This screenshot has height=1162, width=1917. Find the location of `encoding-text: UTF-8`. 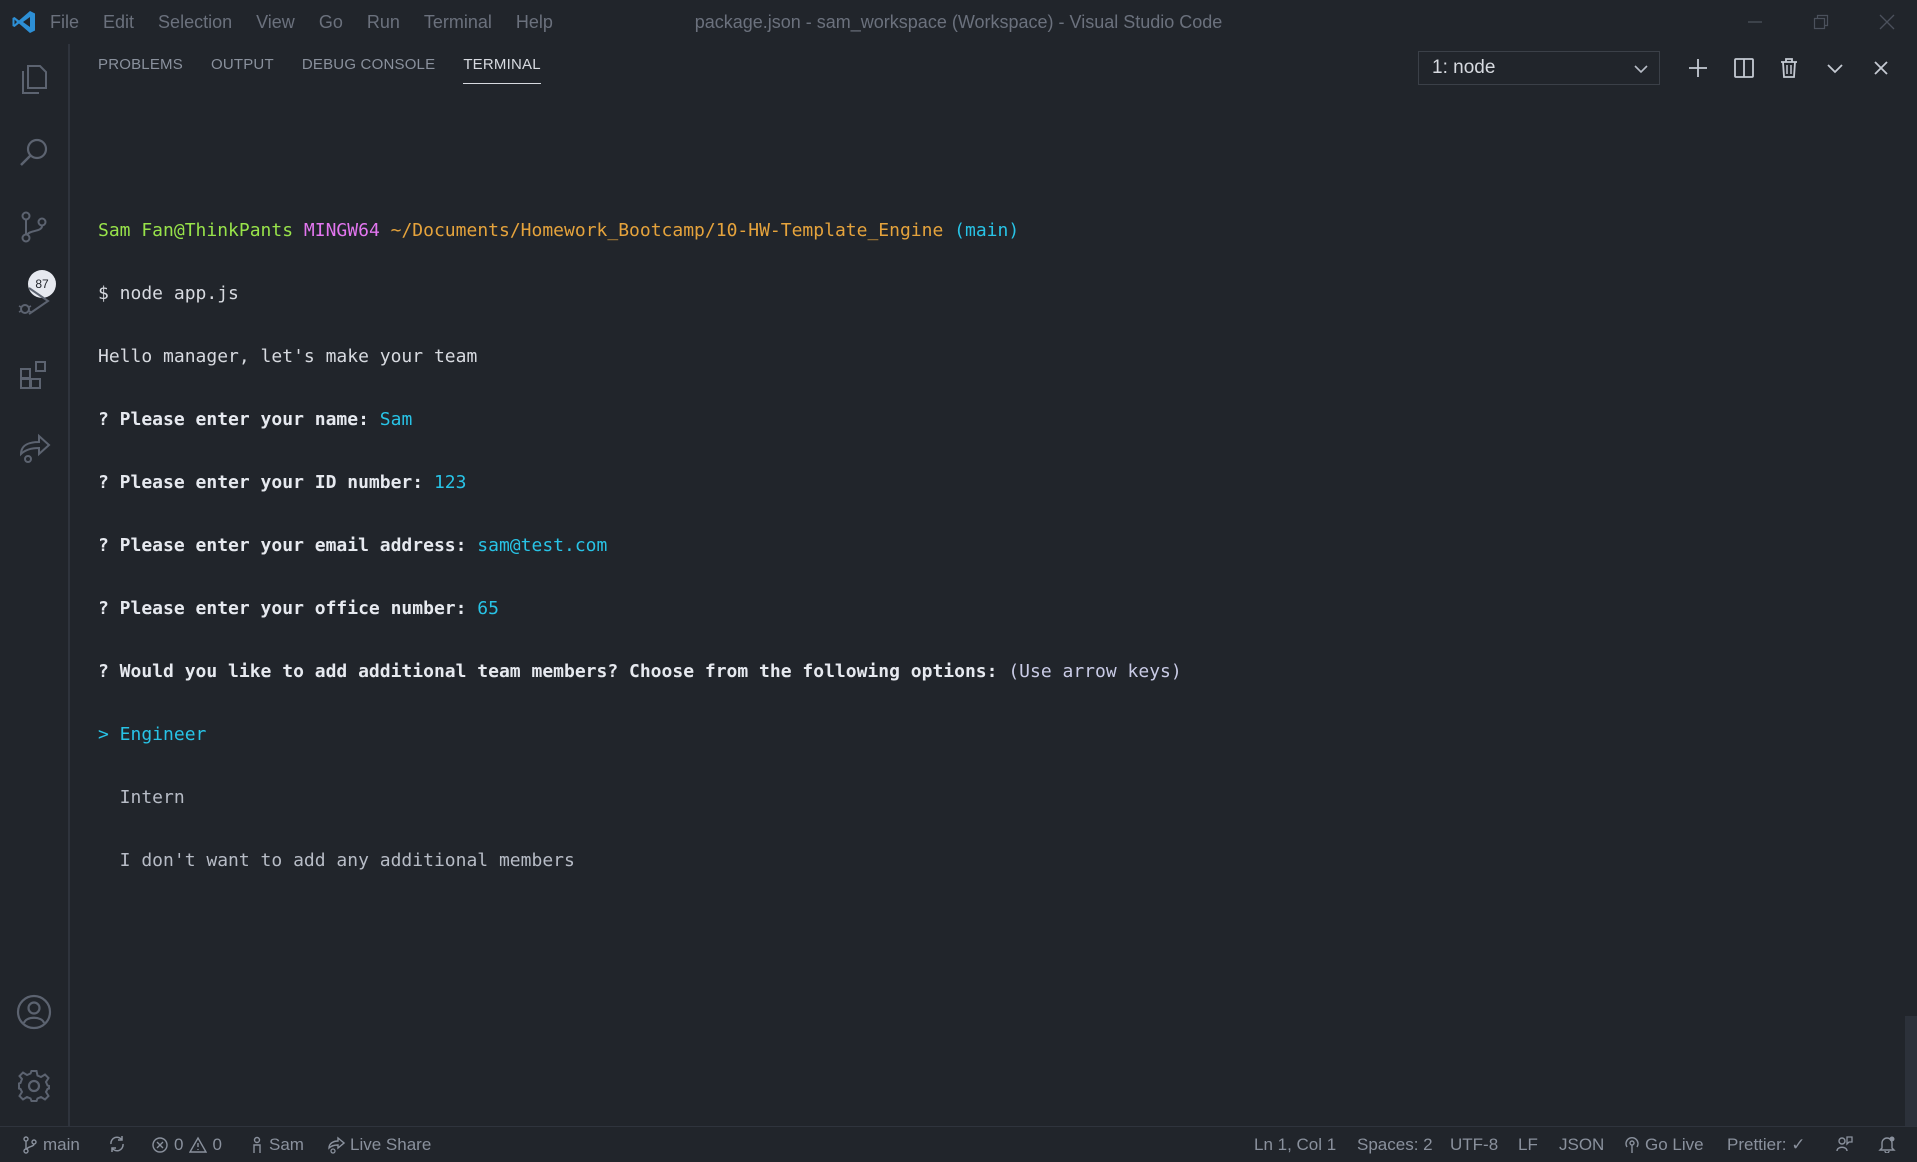

encoding-text: UTF-8 is located at coordinates (1474, 1144).